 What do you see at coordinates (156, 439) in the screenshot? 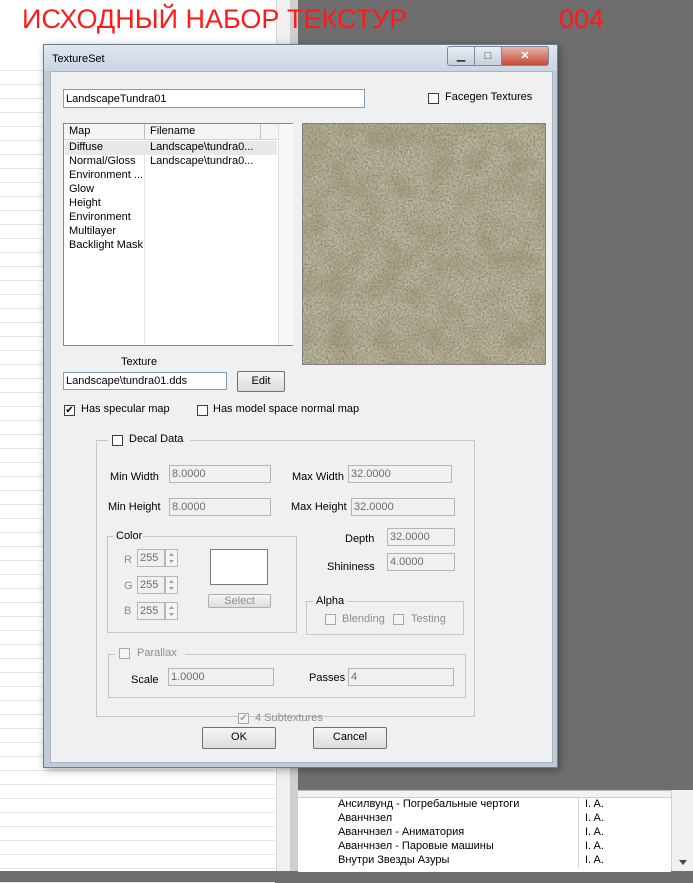
I see `decal-data-label: Decal Data` at bounding box center [156, 439].